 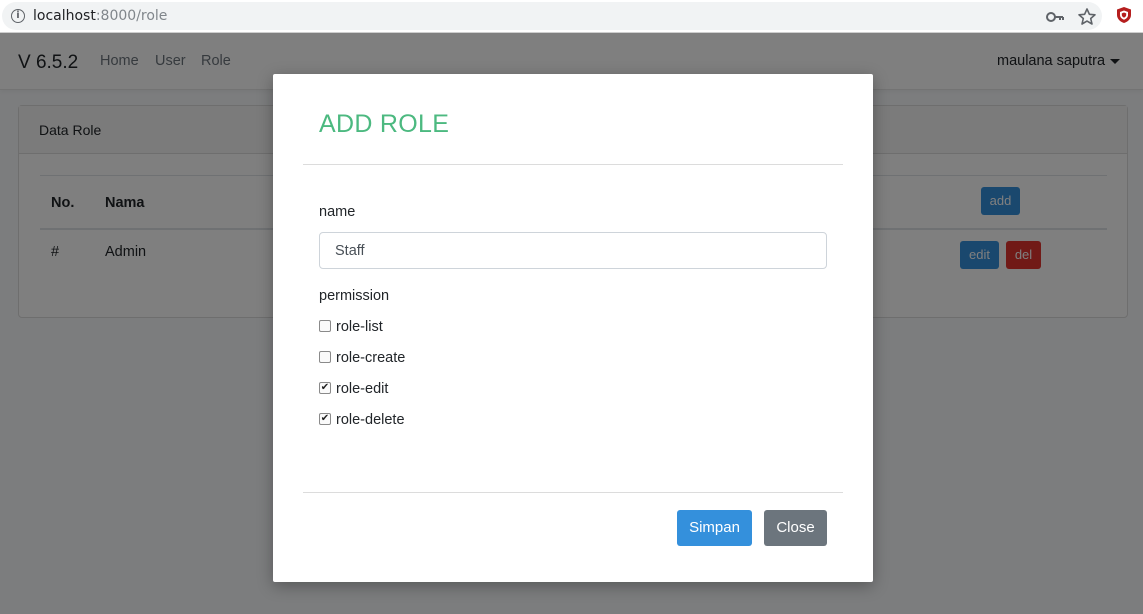 I want to click on shield-icon, so click(x=1124, y=15).